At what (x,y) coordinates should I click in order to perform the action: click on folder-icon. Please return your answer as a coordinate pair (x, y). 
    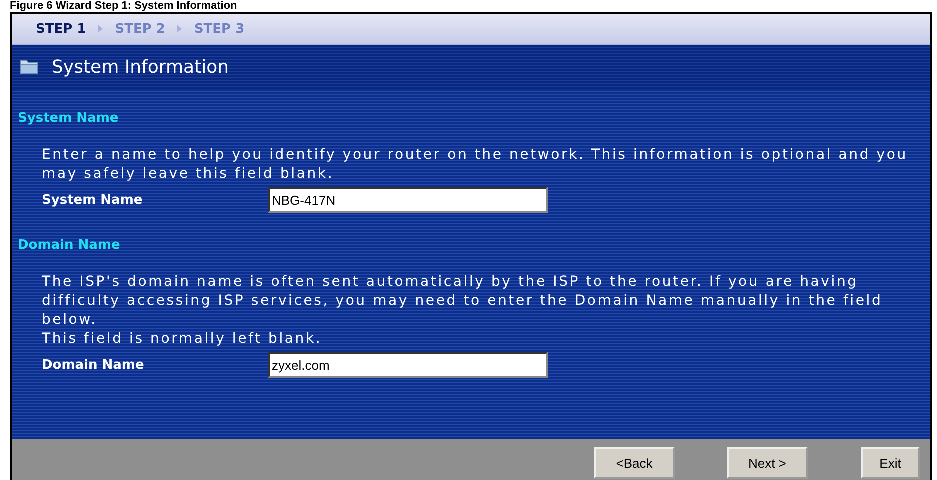
    Looking at the image, I should click on (30, 67).